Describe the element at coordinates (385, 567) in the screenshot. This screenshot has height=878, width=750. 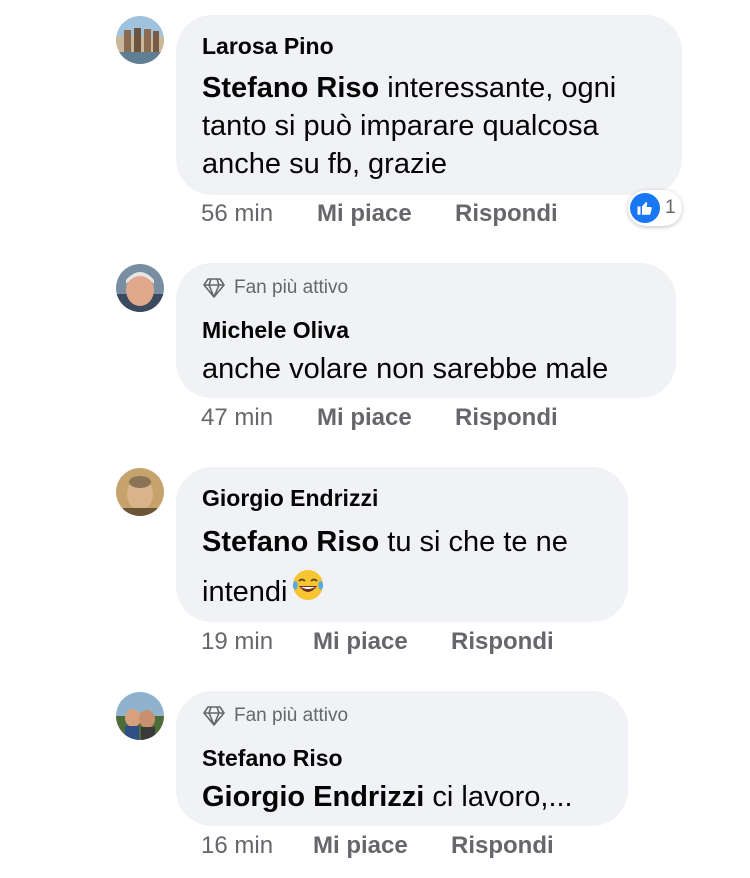
I see `comment-text: Stefano Riso tu si che te ne intendi` at that location.